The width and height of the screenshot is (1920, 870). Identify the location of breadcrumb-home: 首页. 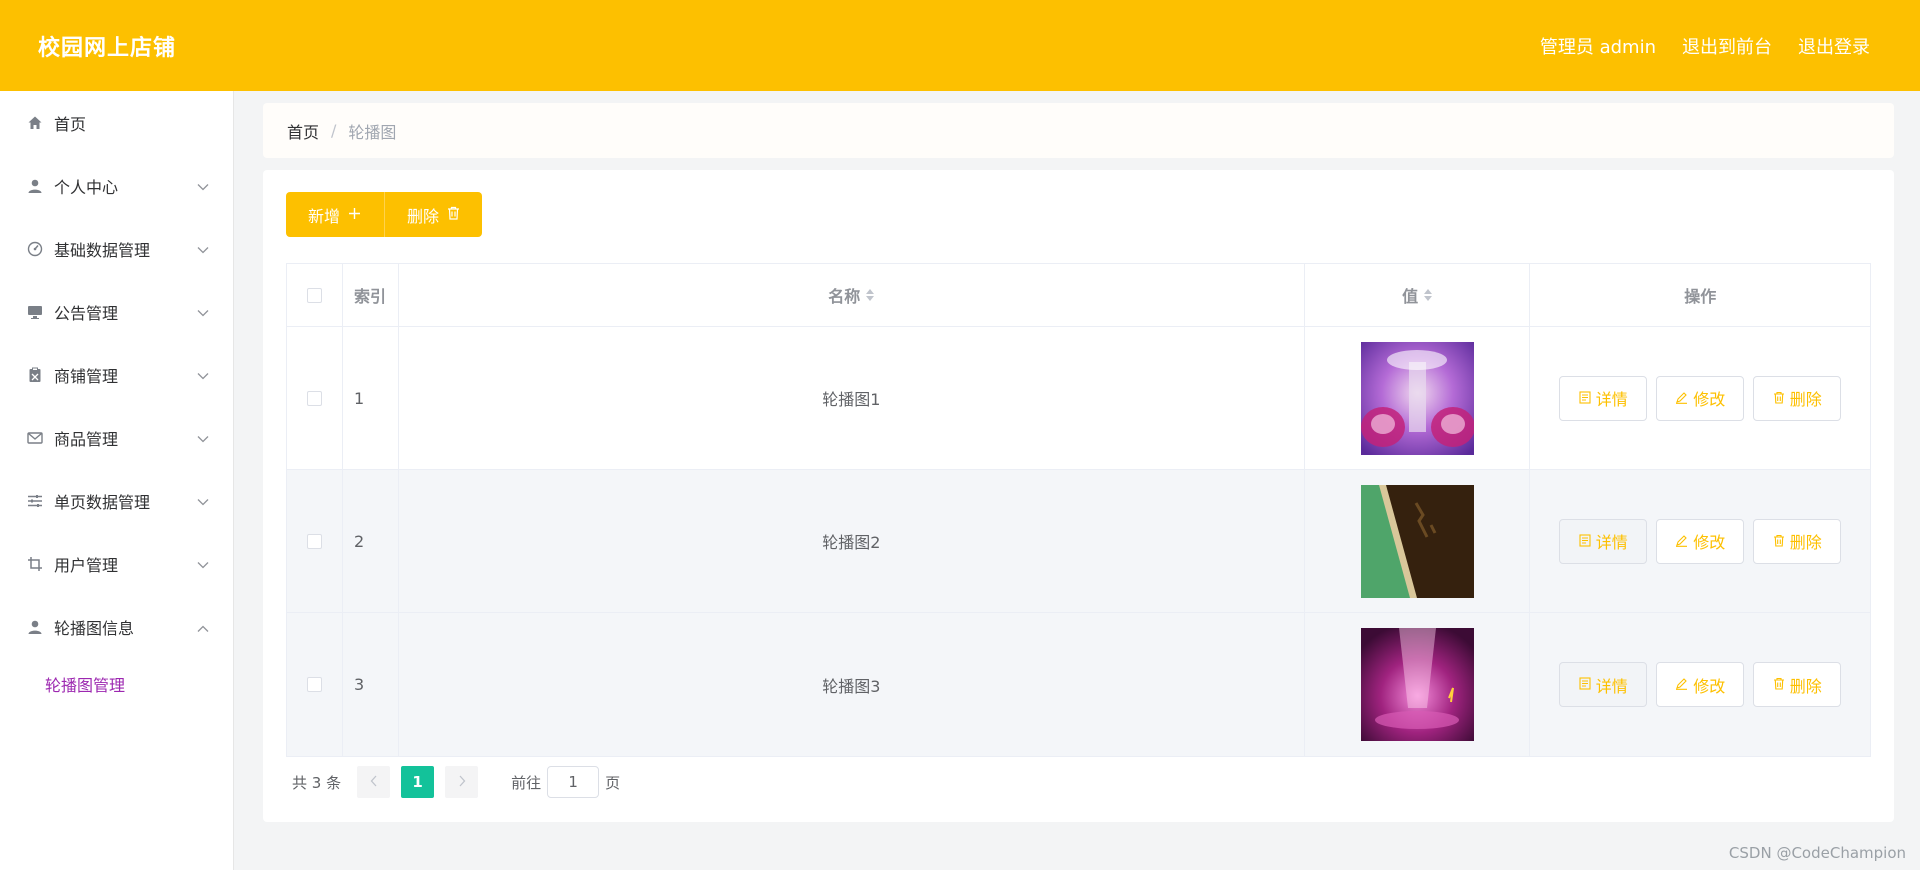
(303, 131).